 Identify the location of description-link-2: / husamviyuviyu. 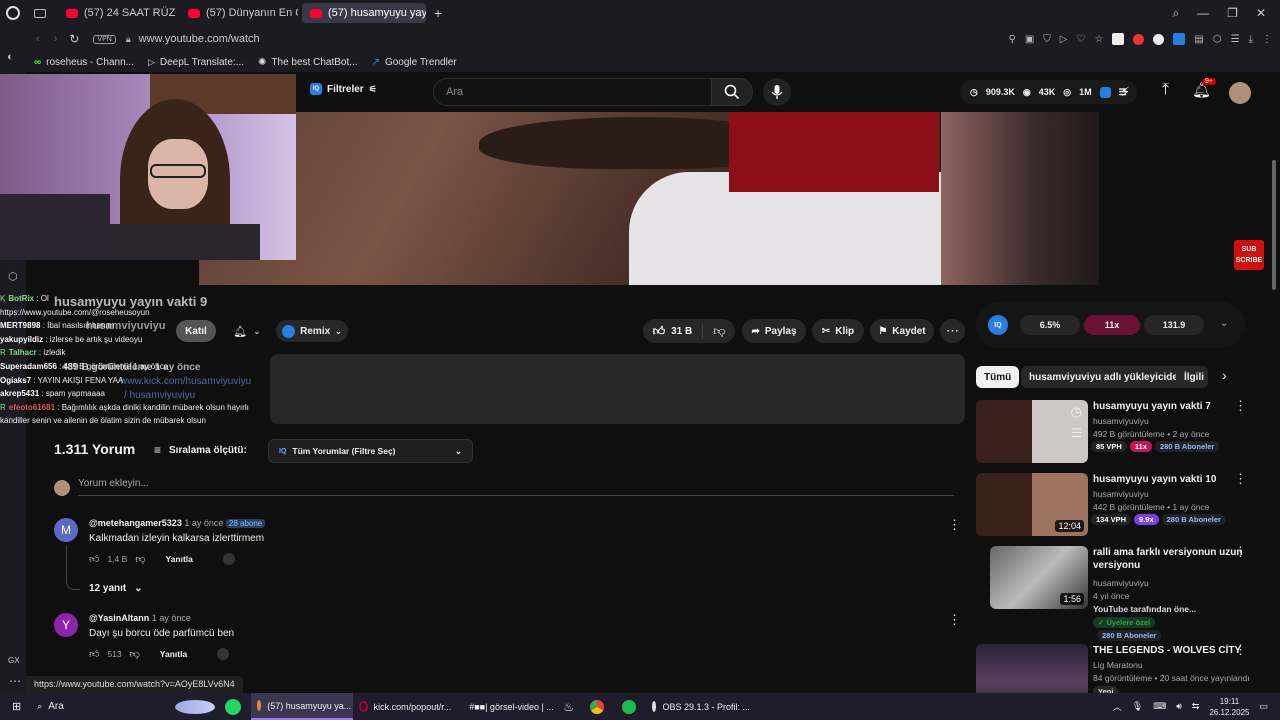
(159, 395).